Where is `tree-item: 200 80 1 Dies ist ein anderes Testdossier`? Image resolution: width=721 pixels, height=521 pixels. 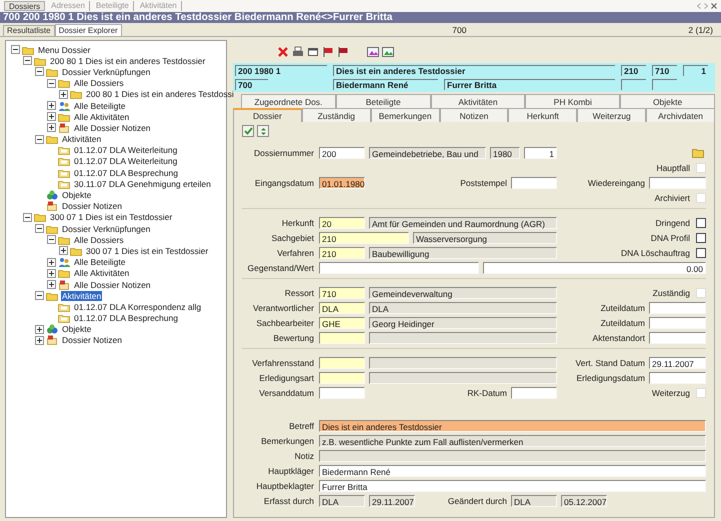
tree-item: 200 80 1 Dies ist ein anderes Testdossier is located at coordinates (127, 61).